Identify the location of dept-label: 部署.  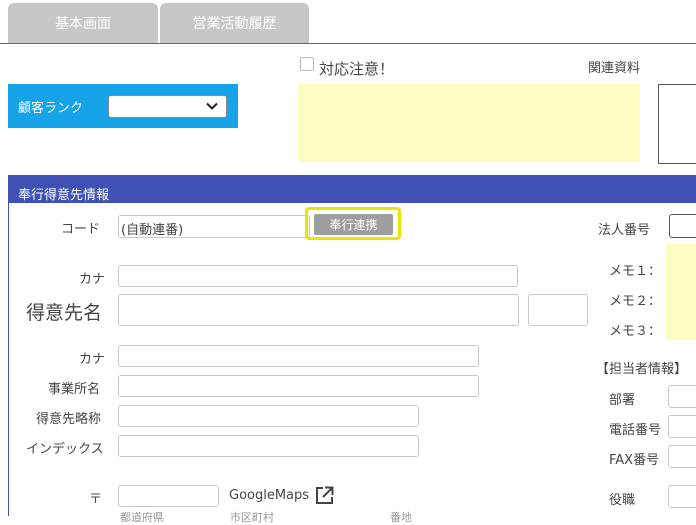
(622, 400).